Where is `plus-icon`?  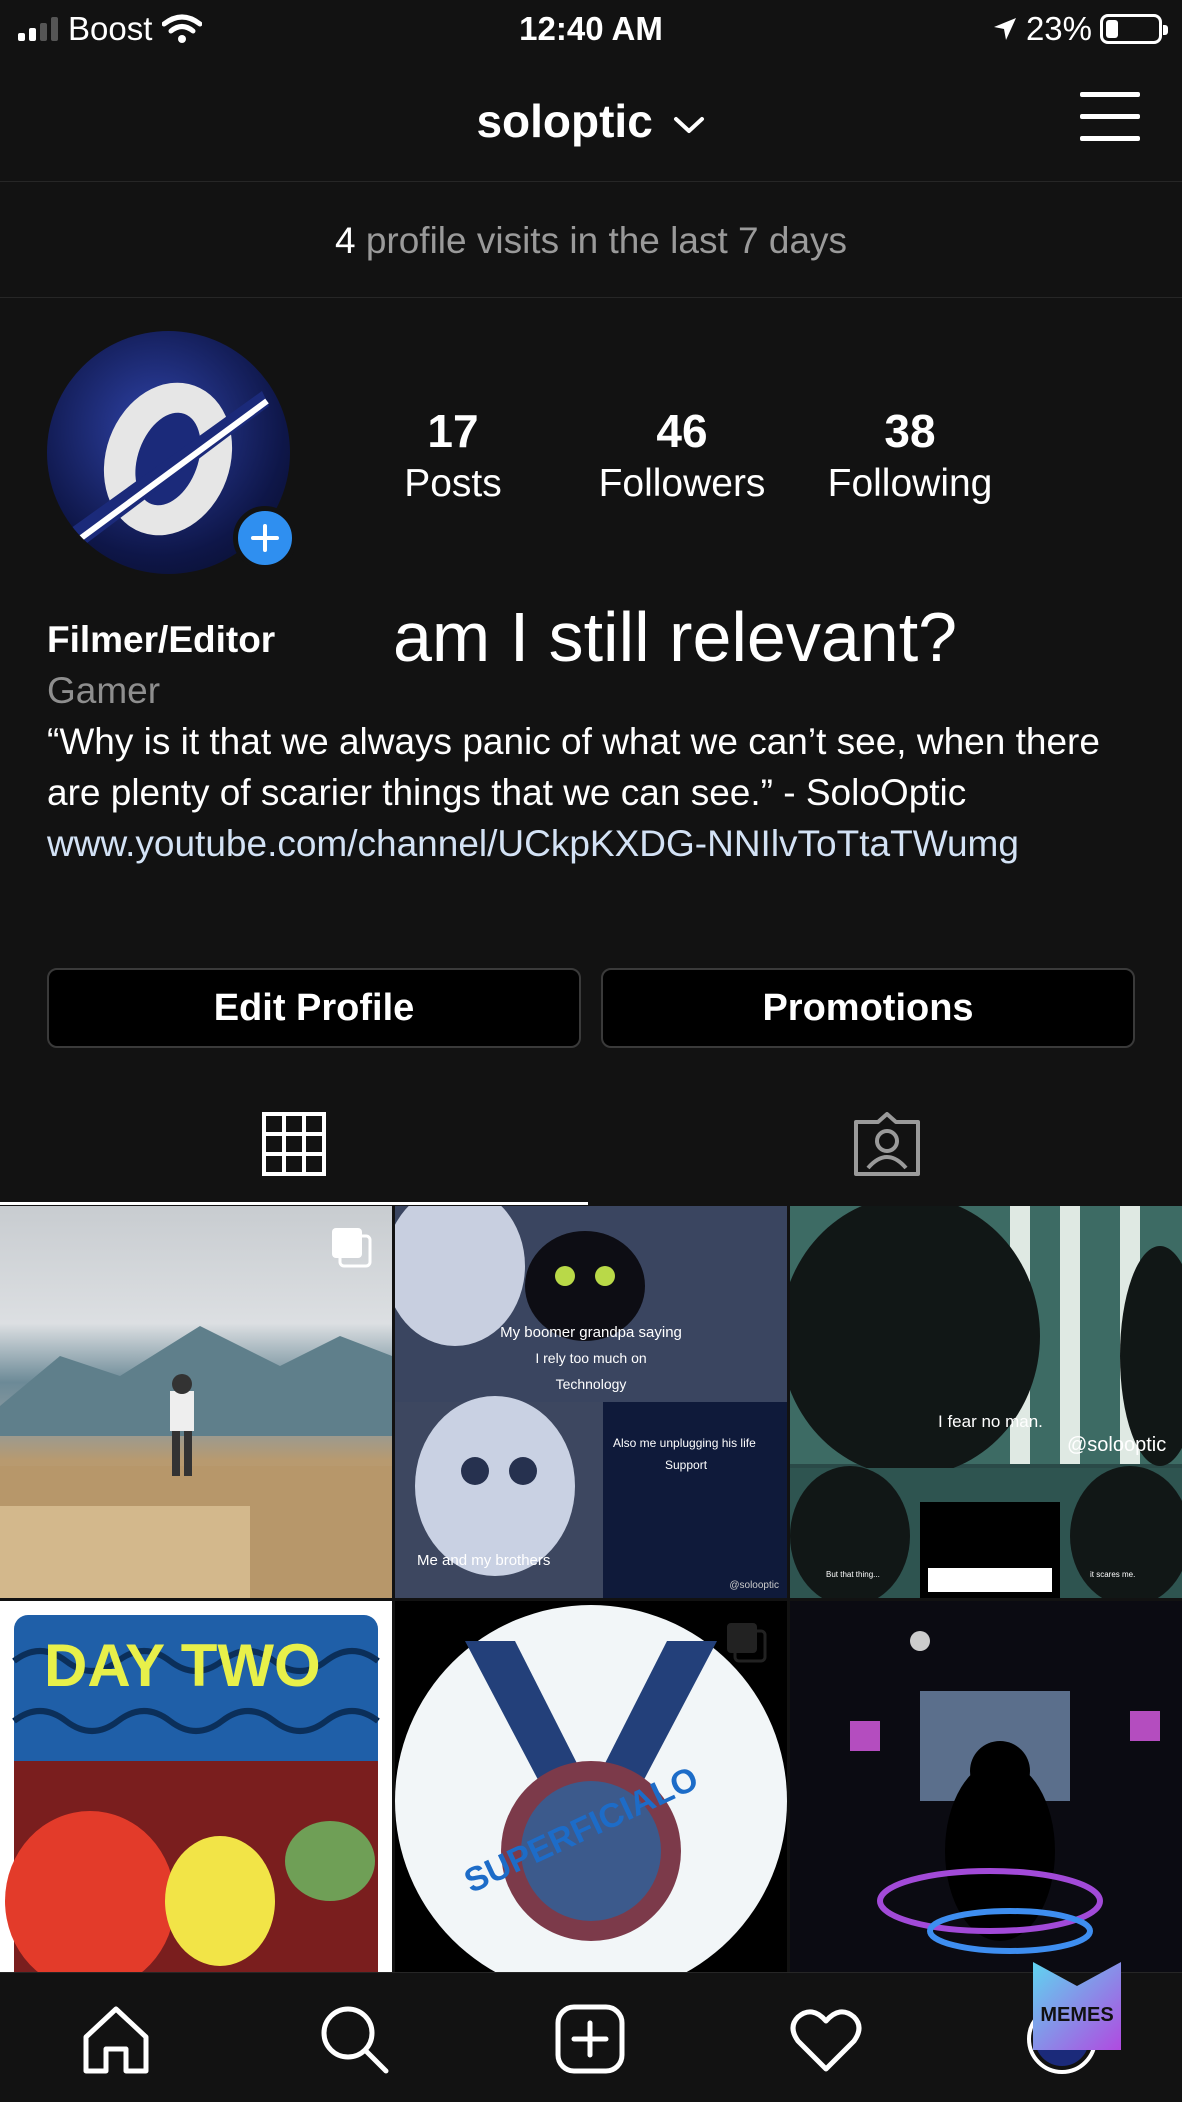 plus-icon is located at coordinates (265, 538).